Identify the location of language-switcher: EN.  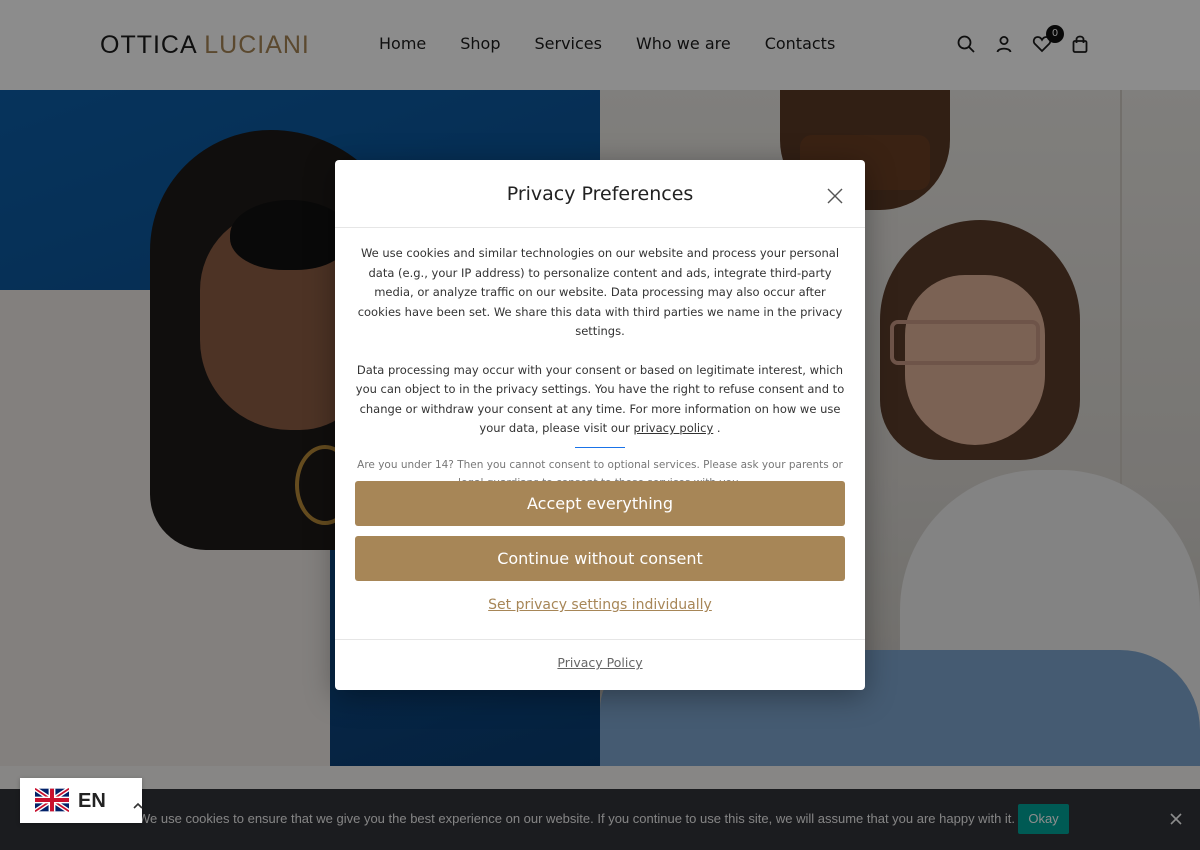
(82, 800).